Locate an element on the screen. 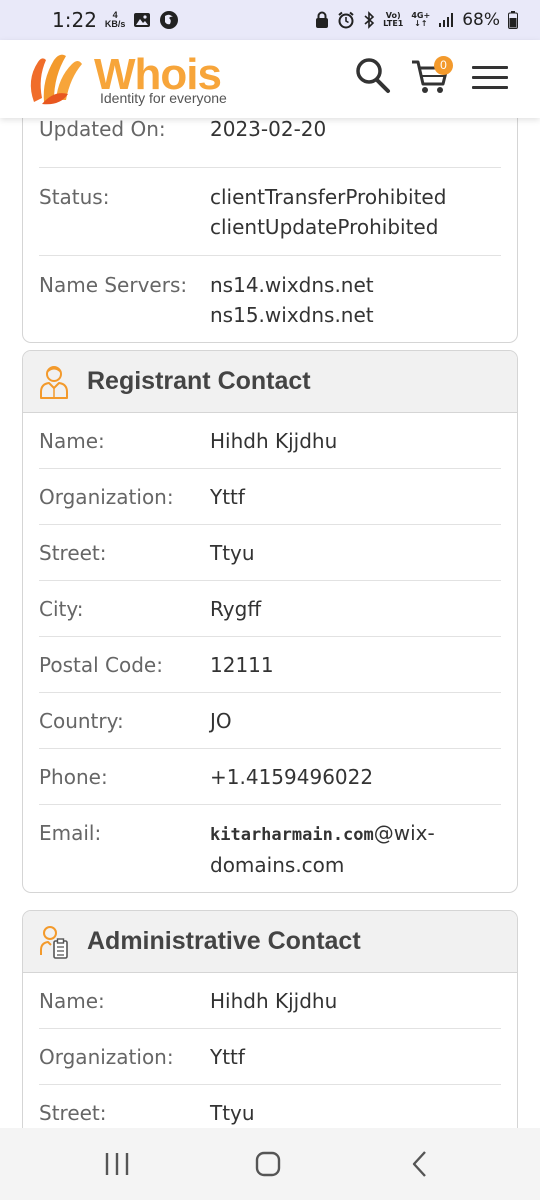 The image size is (540, 1200). info-value: 2023-02-20 is located at coordinates (268, 129).